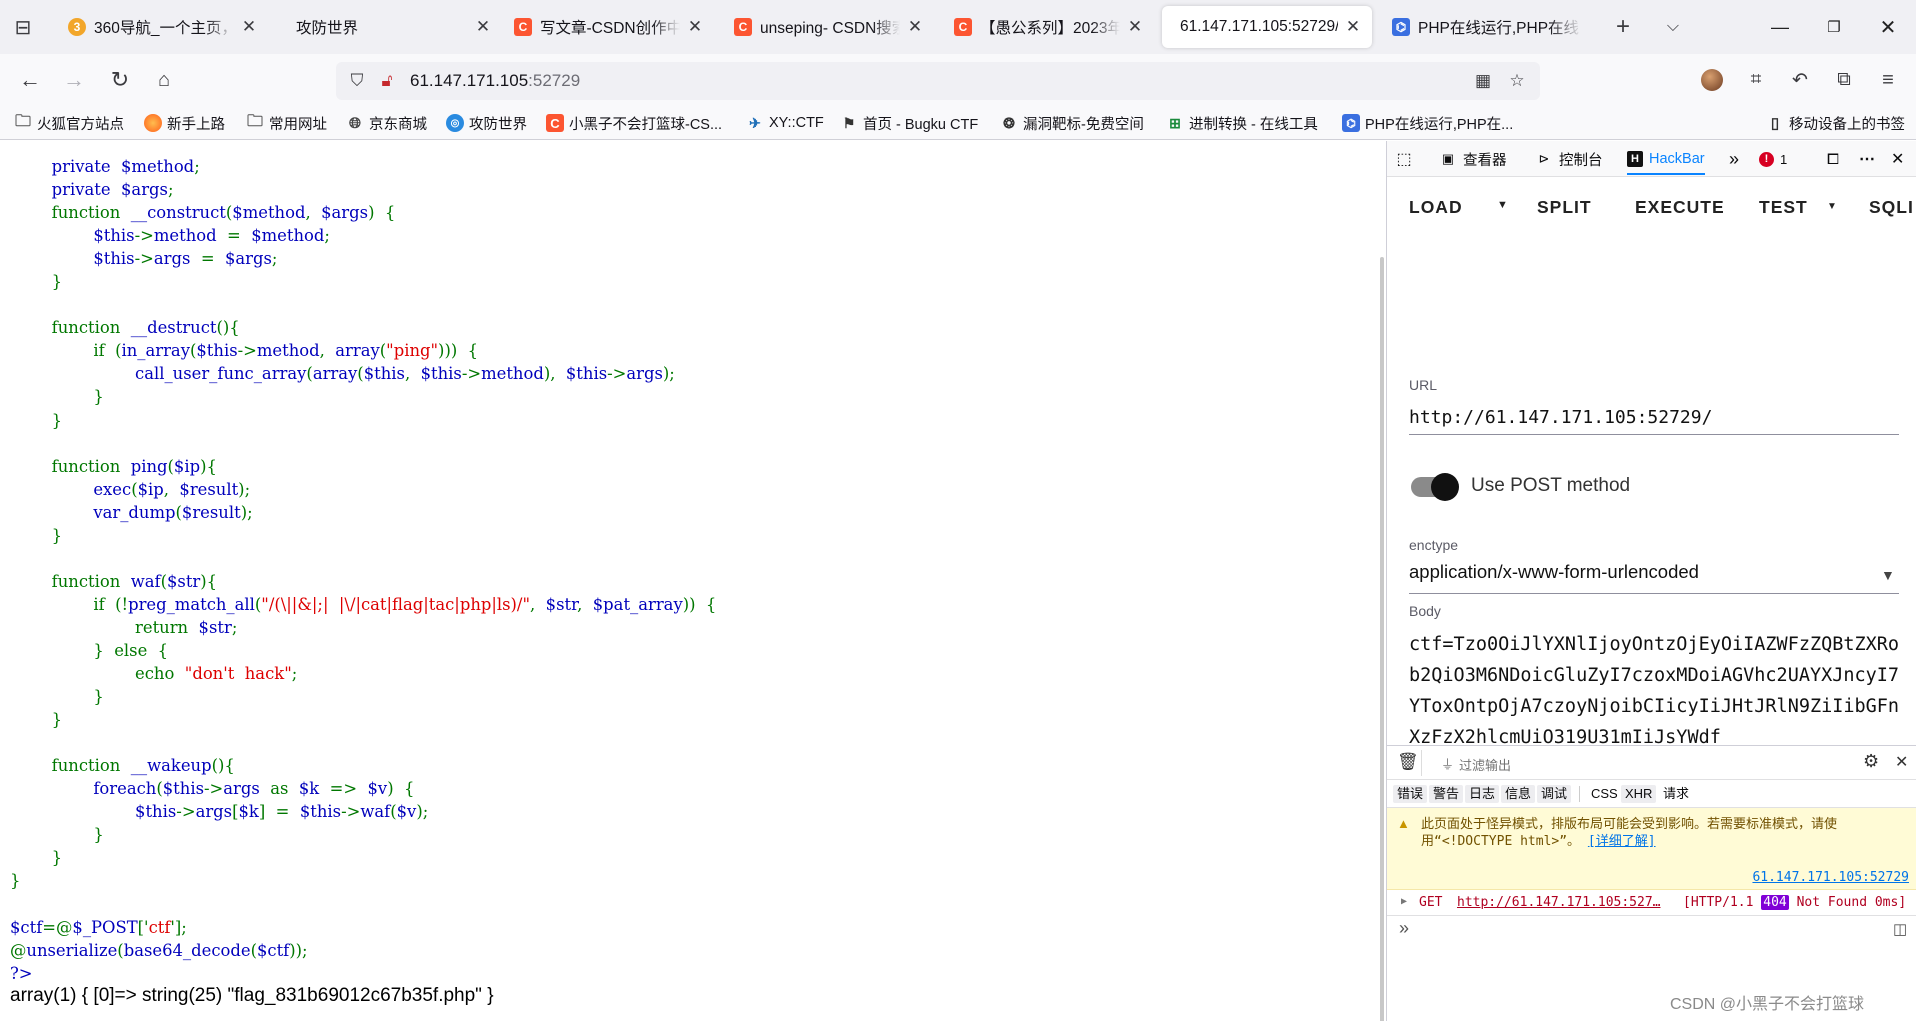 Image resolution: width=1916 pixels, height=1021 pixels. I want to click on shield-icon: ⛉, so click(357, 81).